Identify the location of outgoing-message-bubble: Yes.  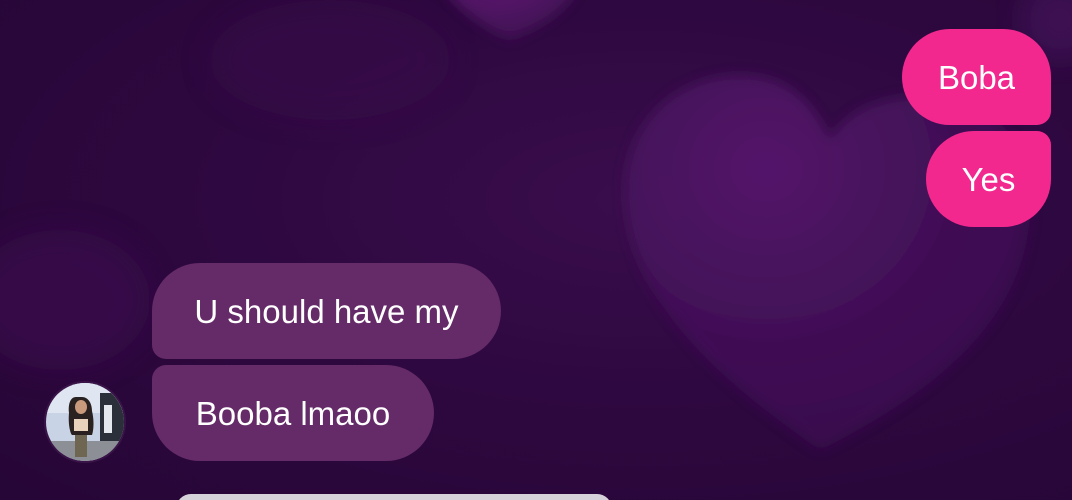
(988, 179).